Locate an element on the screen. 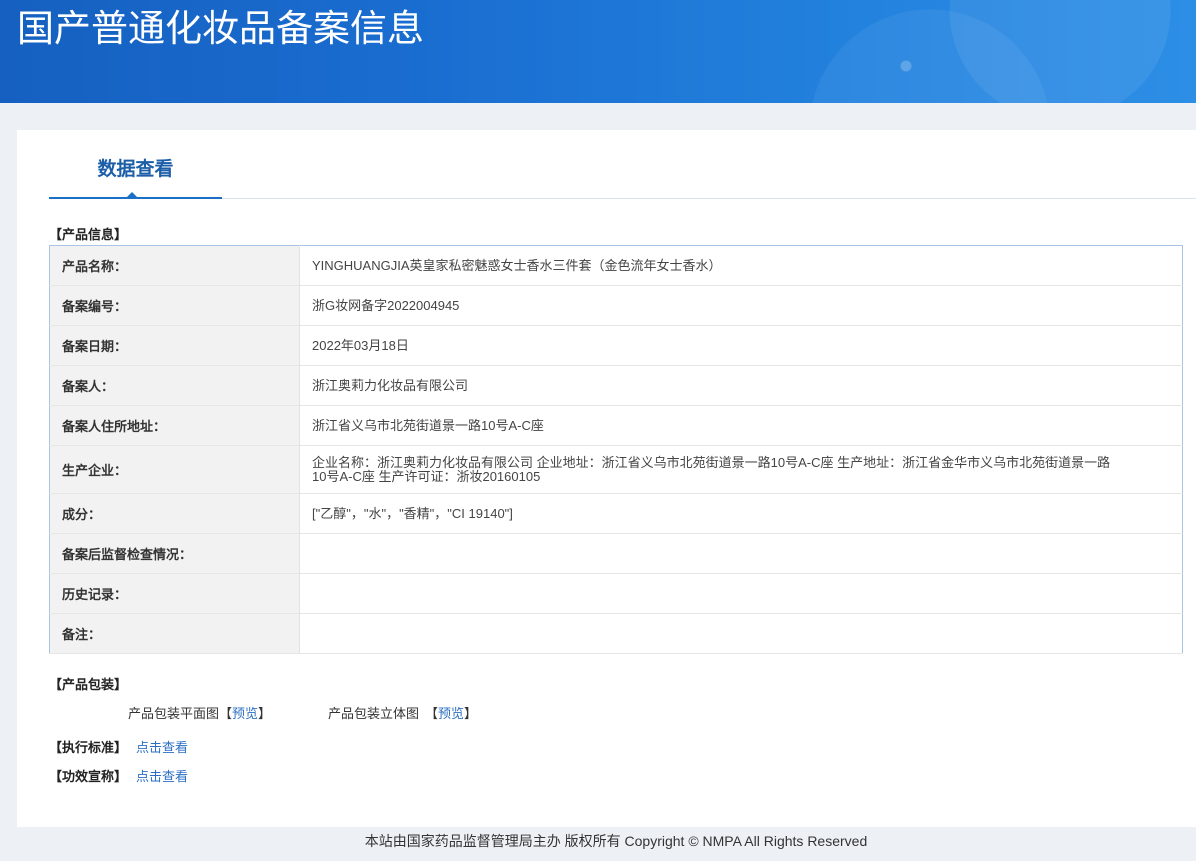 Image resolution: width=1196 pixels, height=861 pixels. page-header-banner: 国产普通化妆品备案信息 is located at coordinates (598, 51).